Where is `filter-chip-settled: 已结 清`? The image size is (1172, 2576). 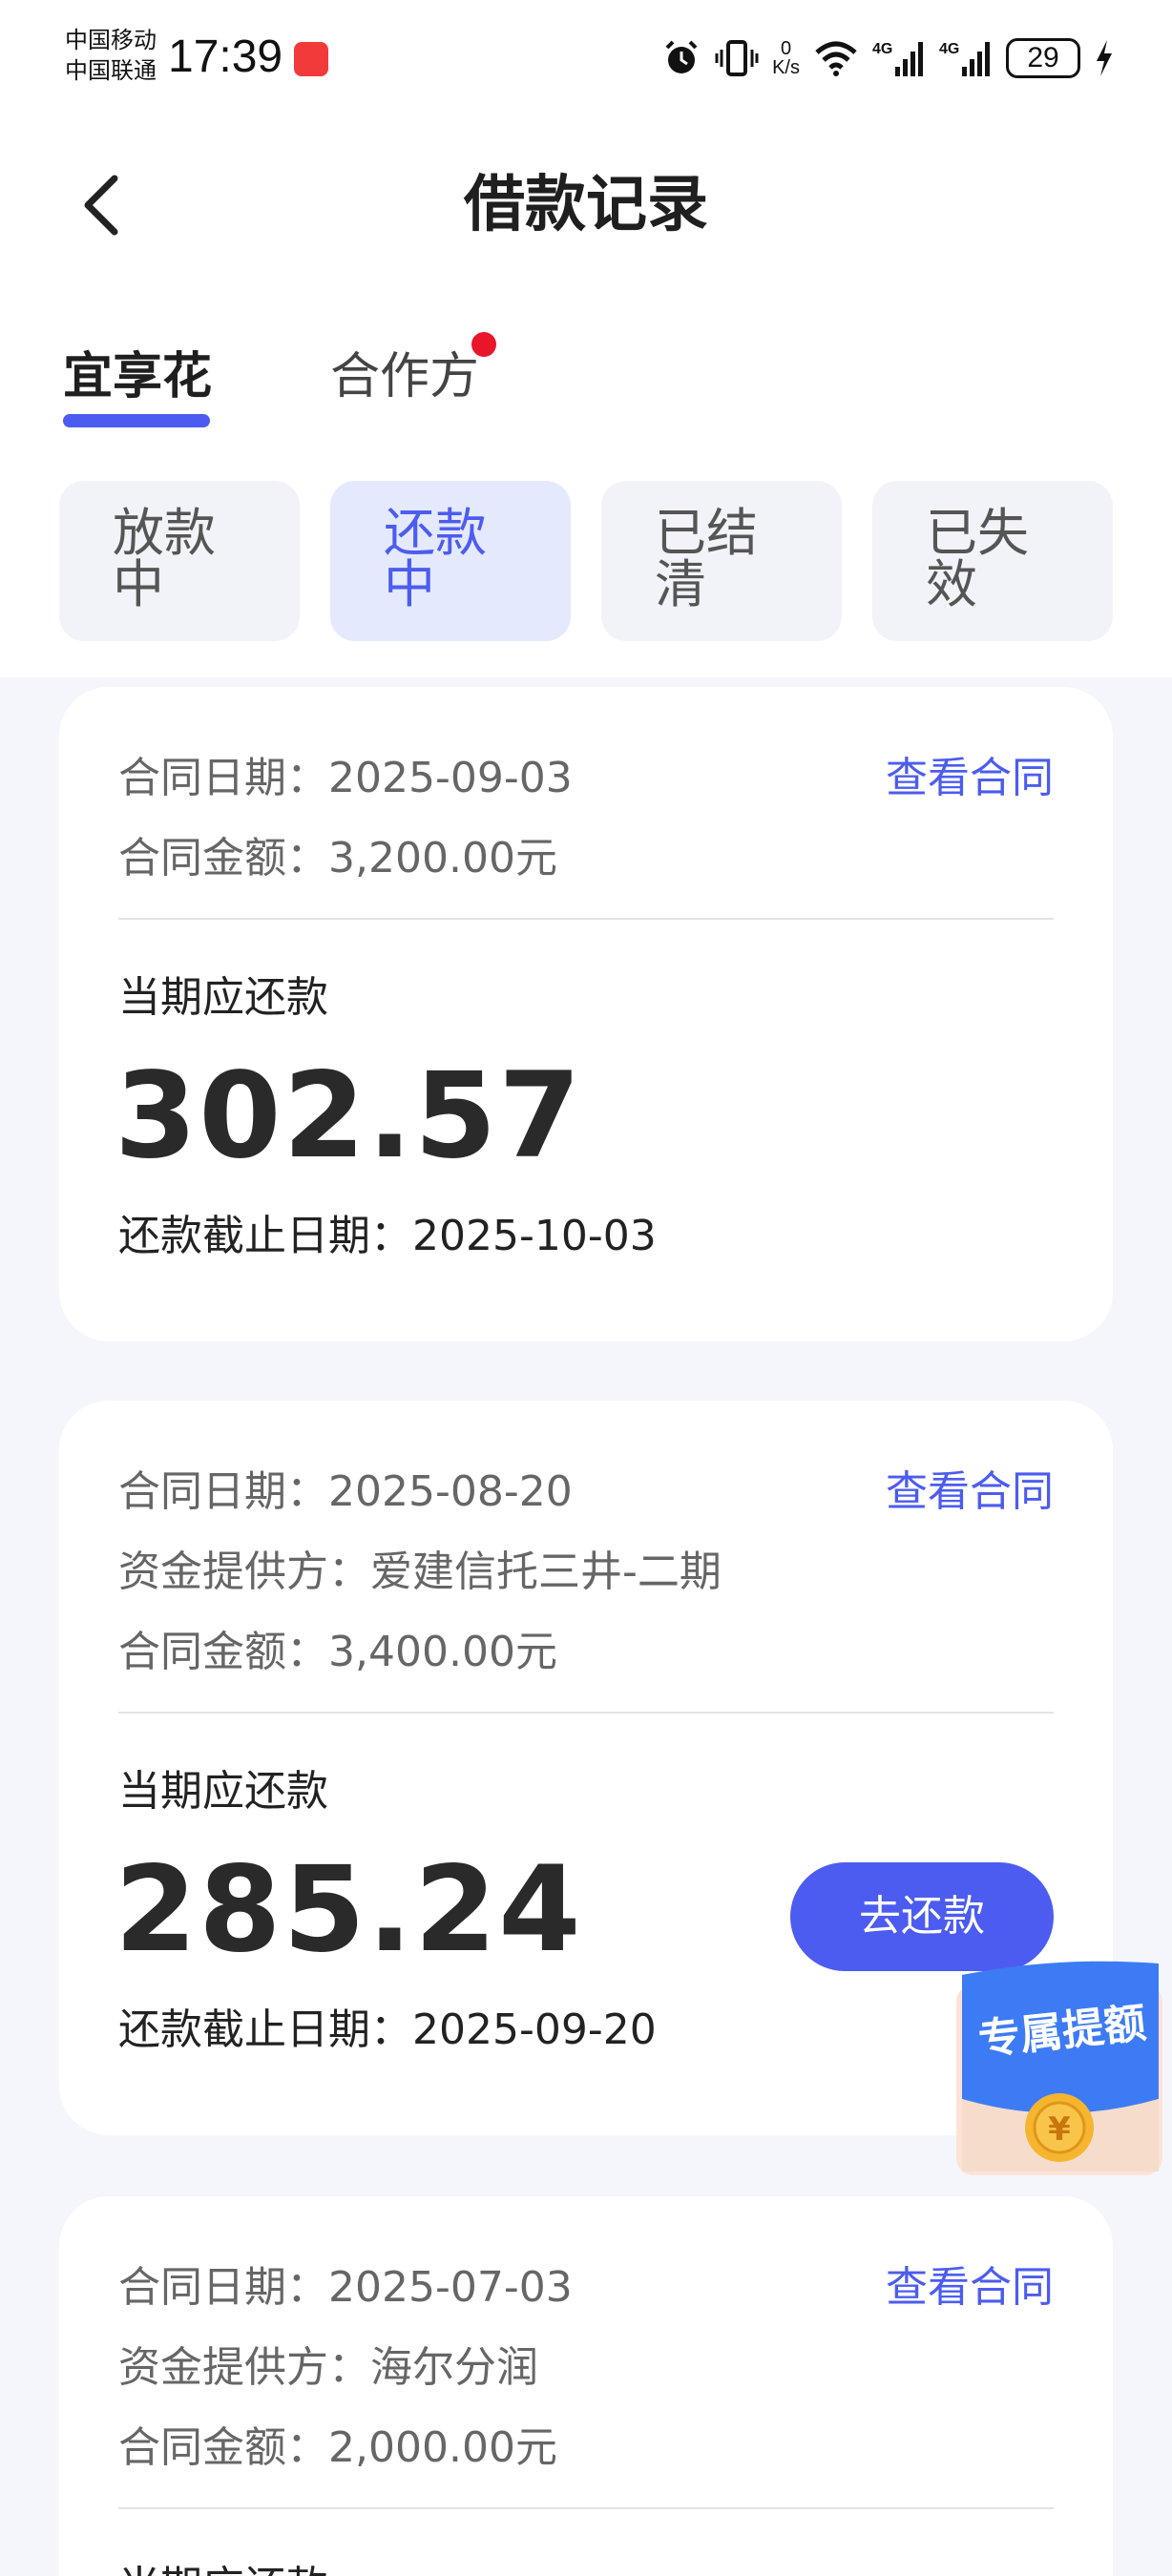
filter-chip-settled: 已结 清 is located at coordinates (721, 561).